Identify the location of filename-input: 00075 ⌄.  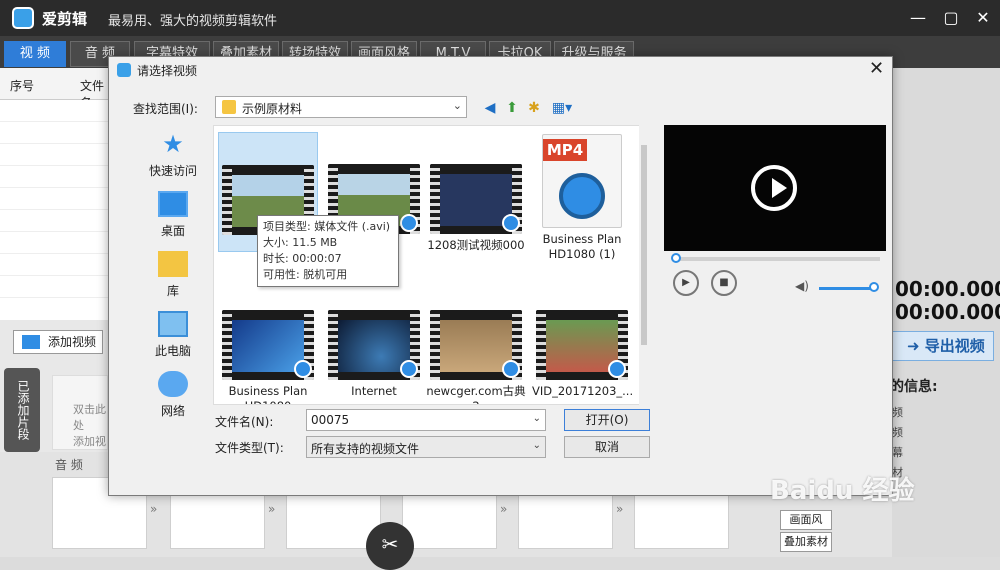
(426, 420).